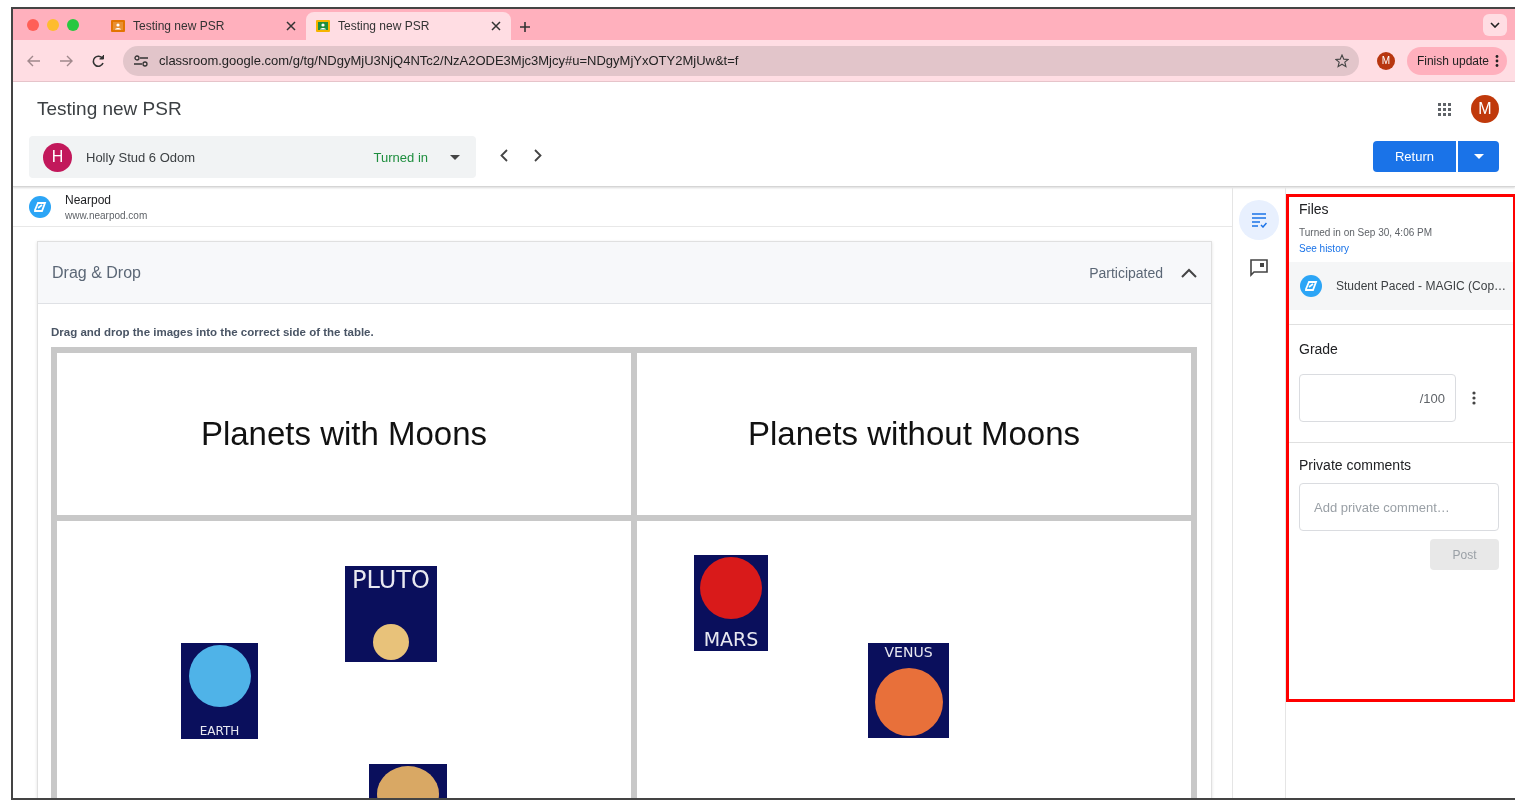 The height and width of the screenshot is (802, 1515). I want to click on participation-status: Participated, so click(1126, 272).